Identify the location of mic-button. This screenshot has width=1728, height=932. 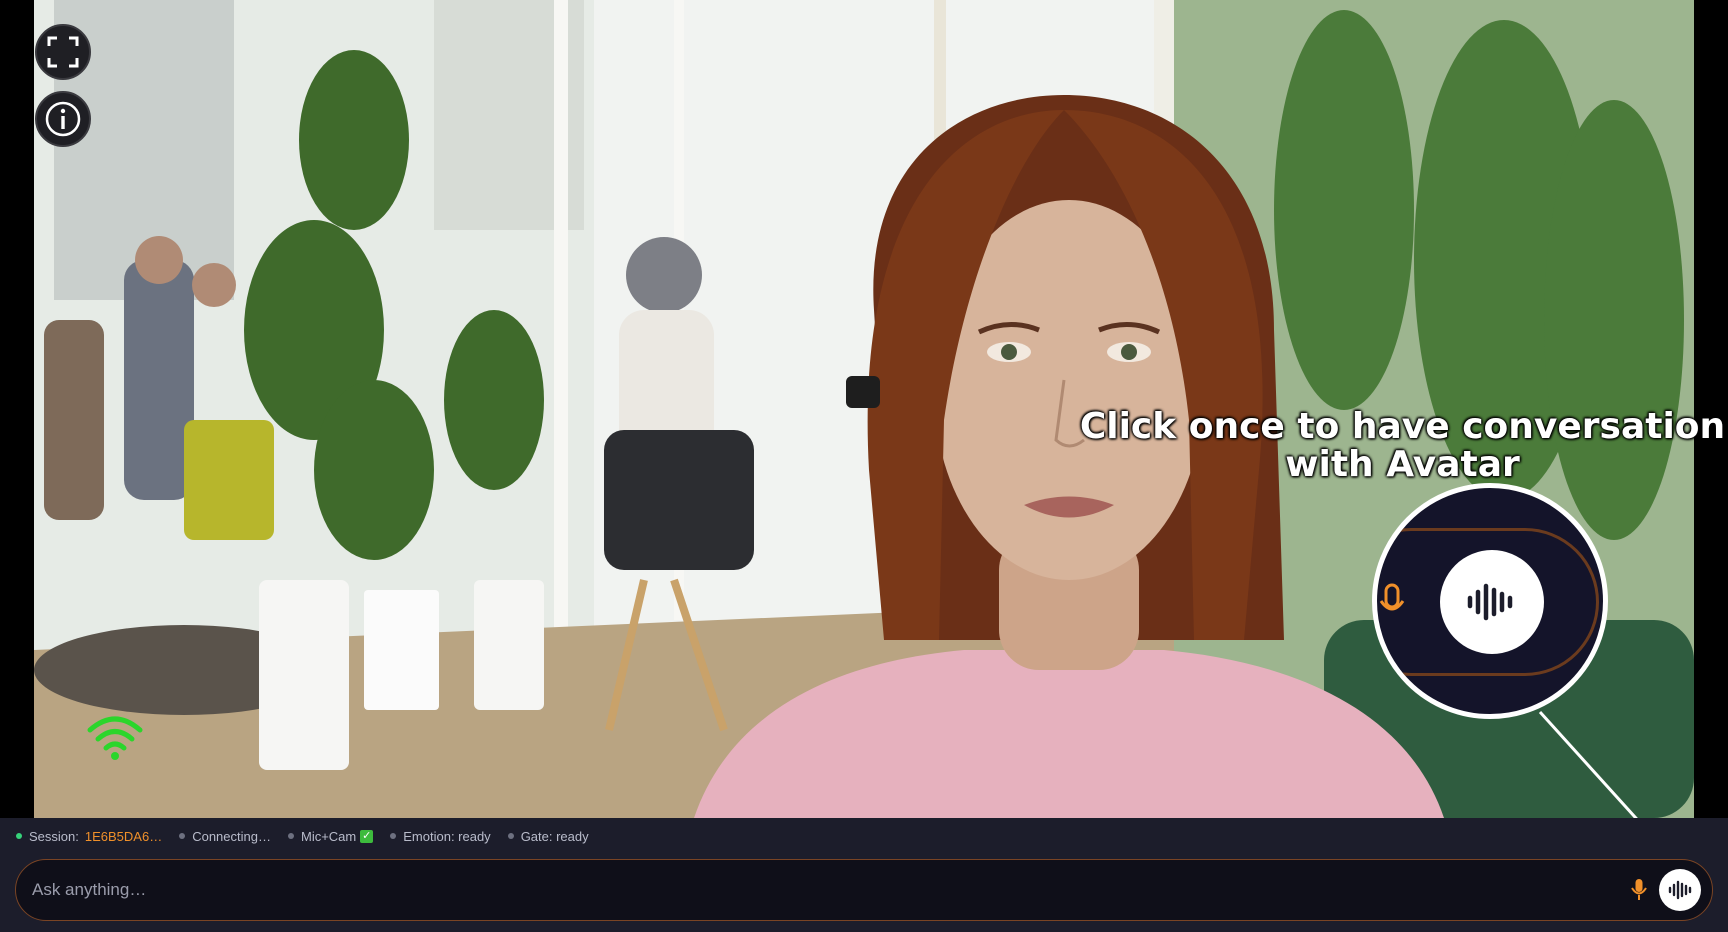
(1639, 890).